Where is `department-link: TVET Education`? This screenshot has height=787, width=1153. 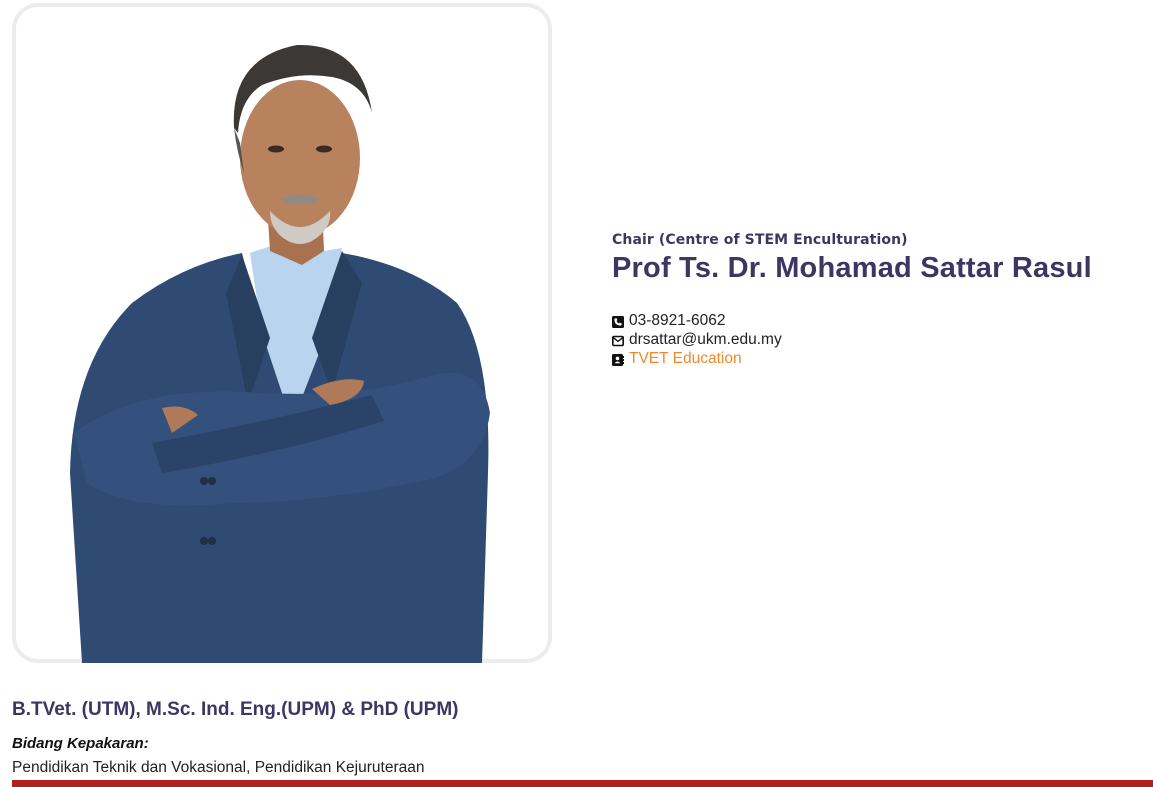
department-link: TVET Education is located at coordinates (685, 359).